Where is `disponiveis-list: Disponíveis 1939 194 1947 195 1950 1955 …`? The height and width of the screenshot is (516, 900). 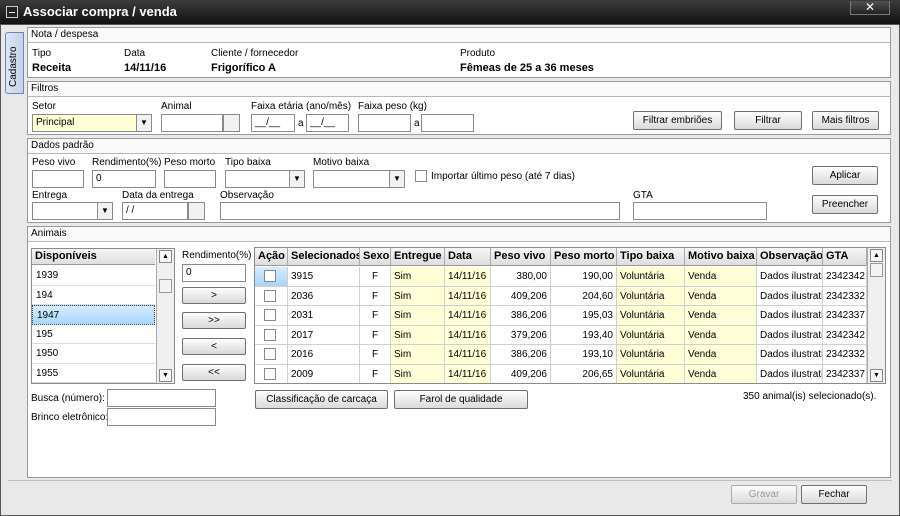
disponiveis-list: Disponíveis 1939 194 1947 195 1950 1955 … is located at coordinates (103, 316).